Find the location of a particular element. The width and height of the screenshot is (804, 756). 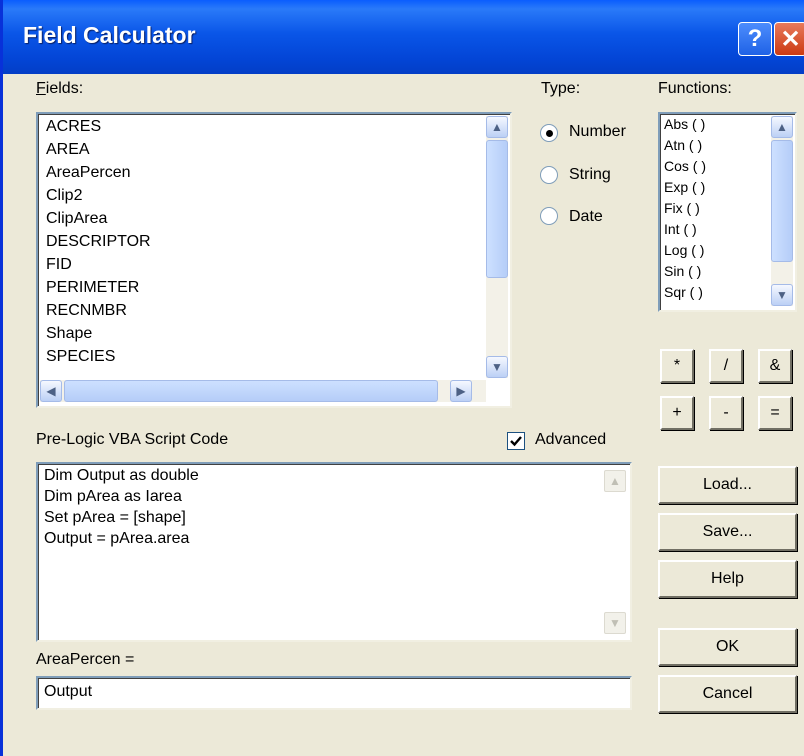

list-item: AreaPercen is located at coordinates (88, 173).